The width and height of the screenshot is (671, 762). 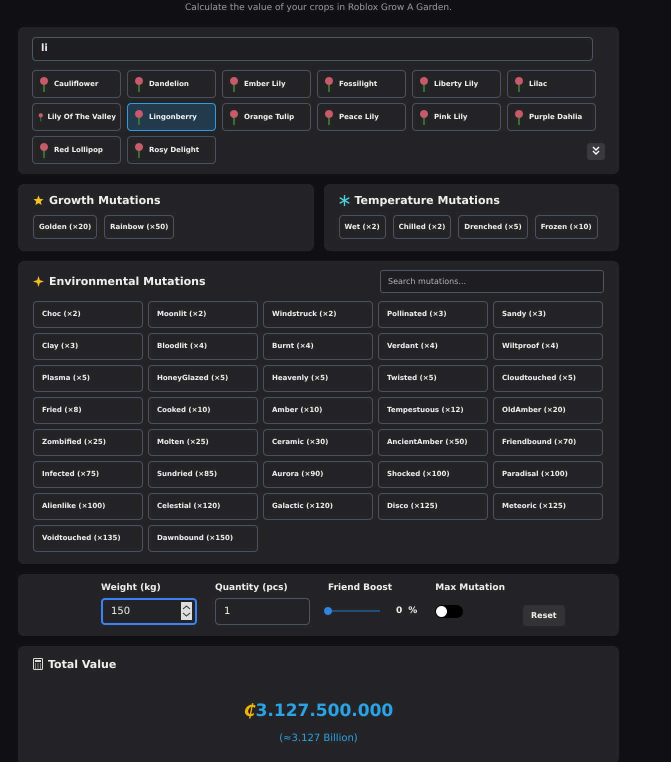 What do you see at coordinates (38, 664) in the screenshot?
I see `calculator-icon` at bounding box center [38, 664].